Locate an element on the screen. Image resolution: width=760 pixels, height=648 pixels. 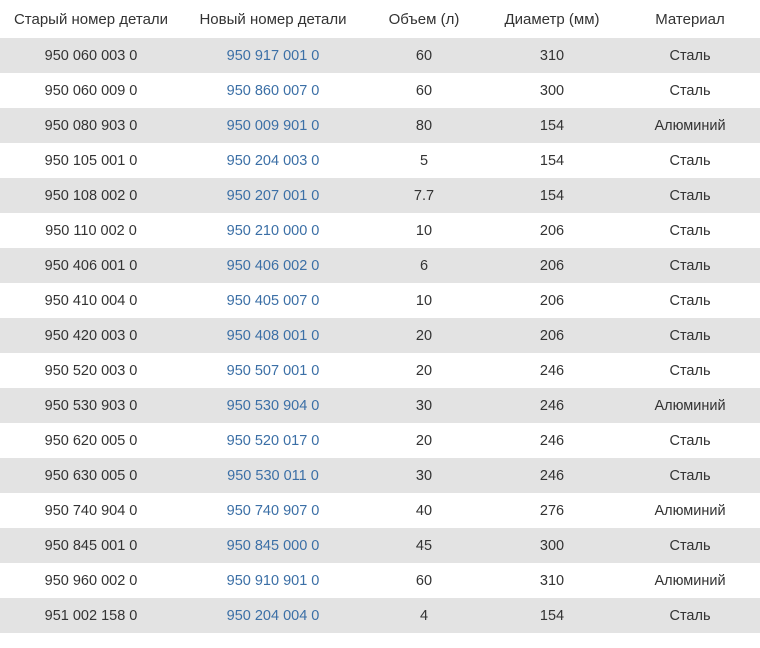
new-part-number-cell: 950 207 001 0 is located at coordinates (273, 195).